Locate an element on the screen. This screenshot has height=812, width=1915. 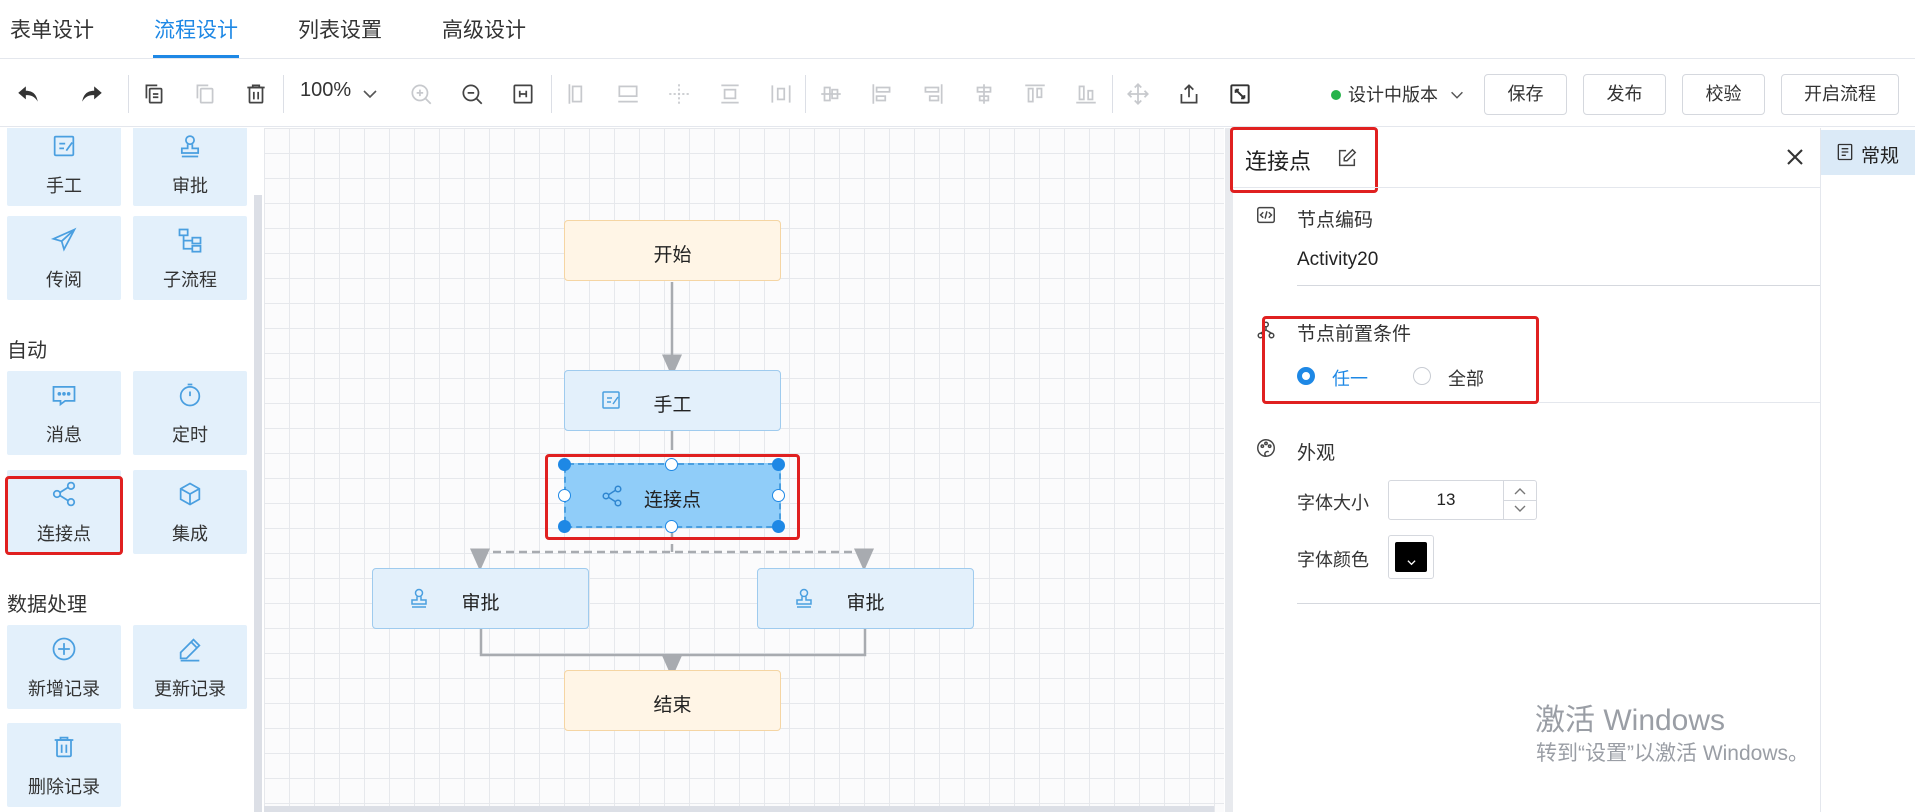
palette-item-connector: 连接点 is located at coordinates (64, 512).